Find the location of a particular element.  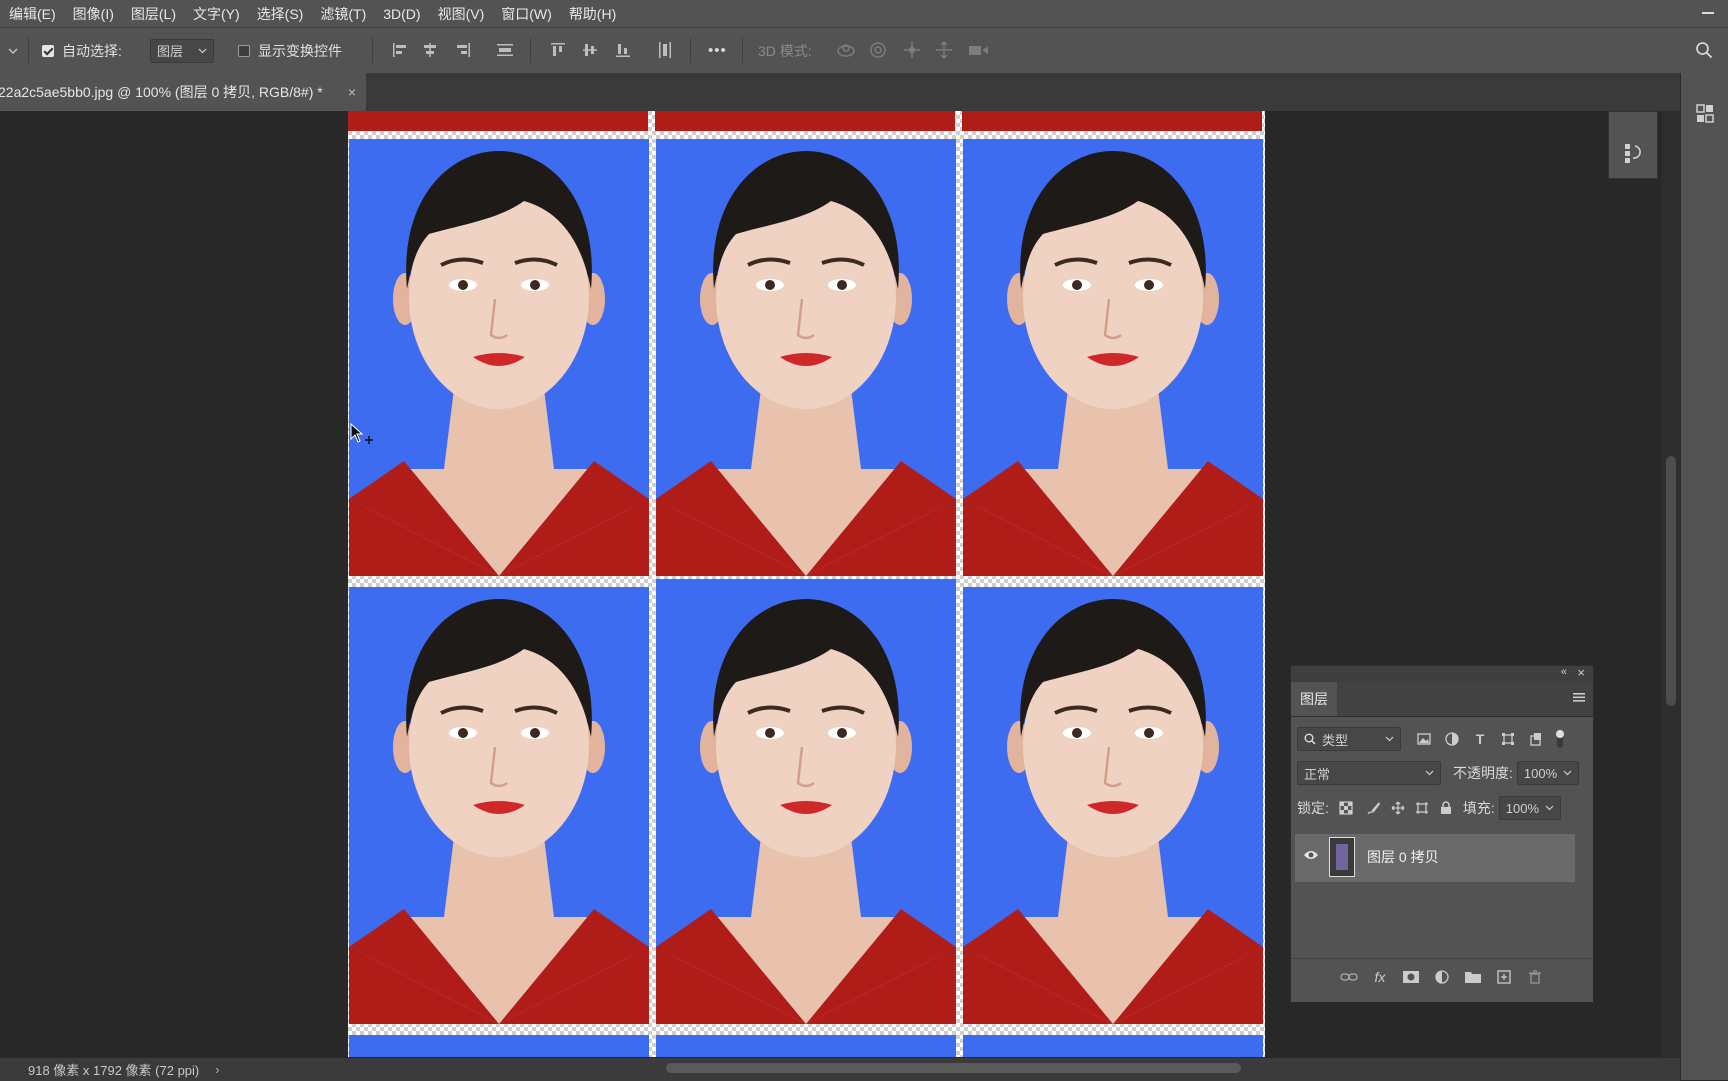

filter-type-icon: T is located at coordinates (1480, 739).